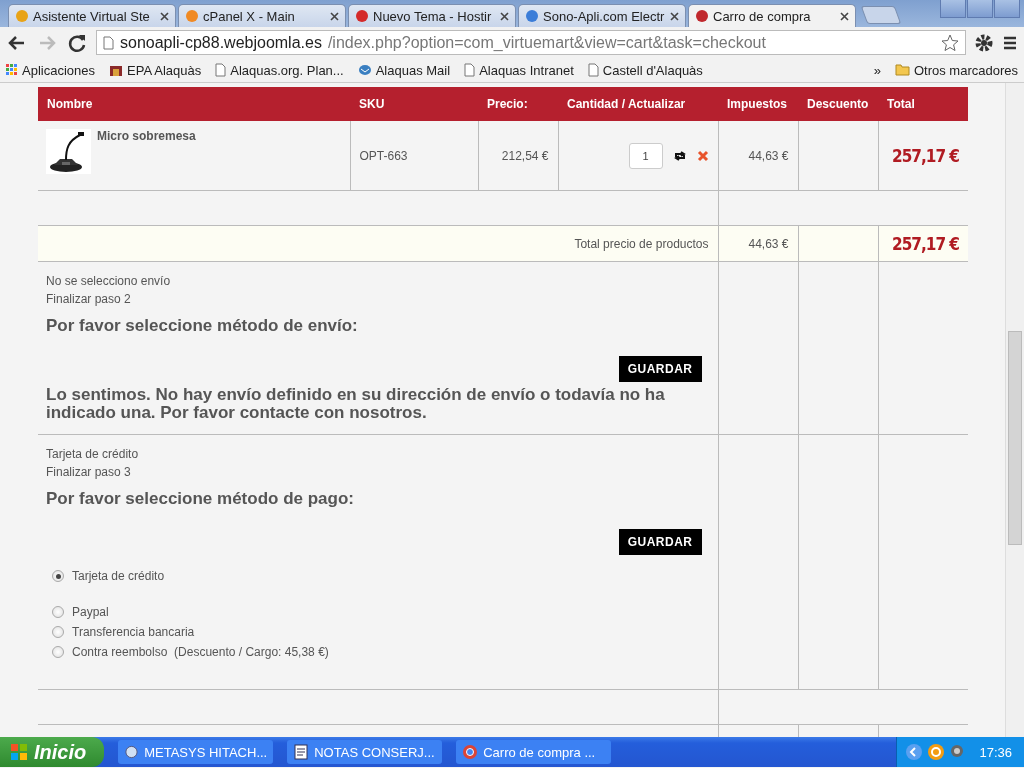 The image size is (1024, 768). I want to click on column-header: Nombre, so click(70, 104).